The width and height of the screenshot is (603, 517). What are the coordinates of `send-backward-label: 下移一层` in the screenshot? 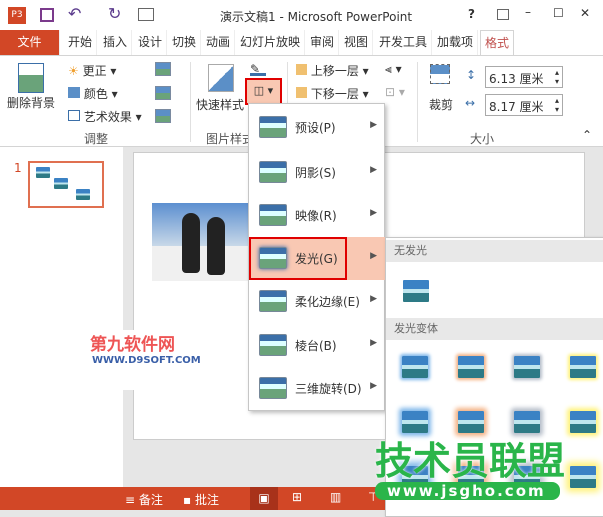 It's located at (334, 94).